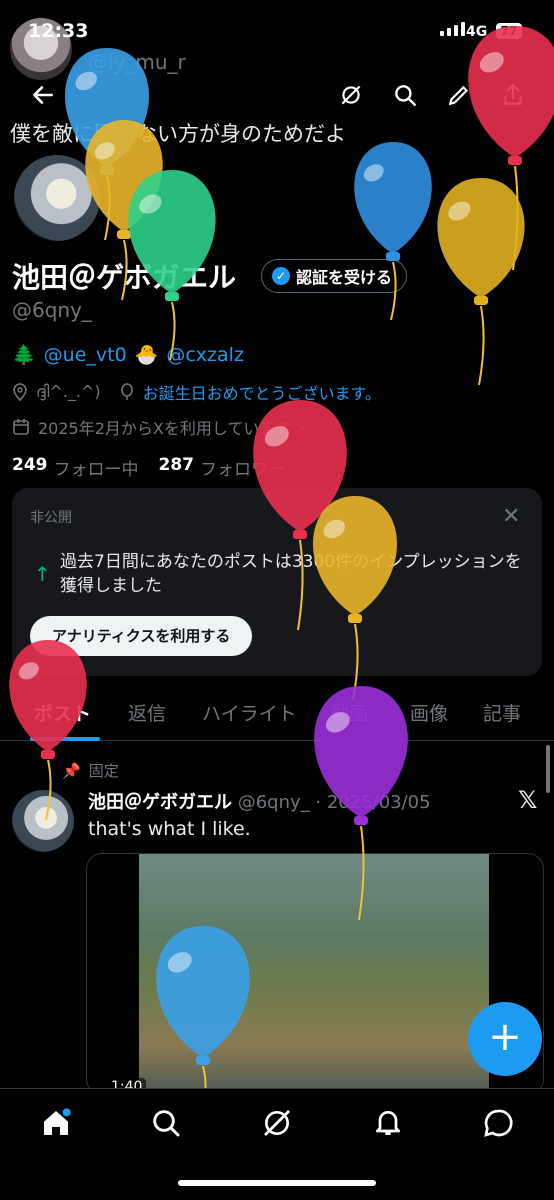 This screenshot has height=1200, width=554. I want to click on username: @6qny_, so click(52, 310).